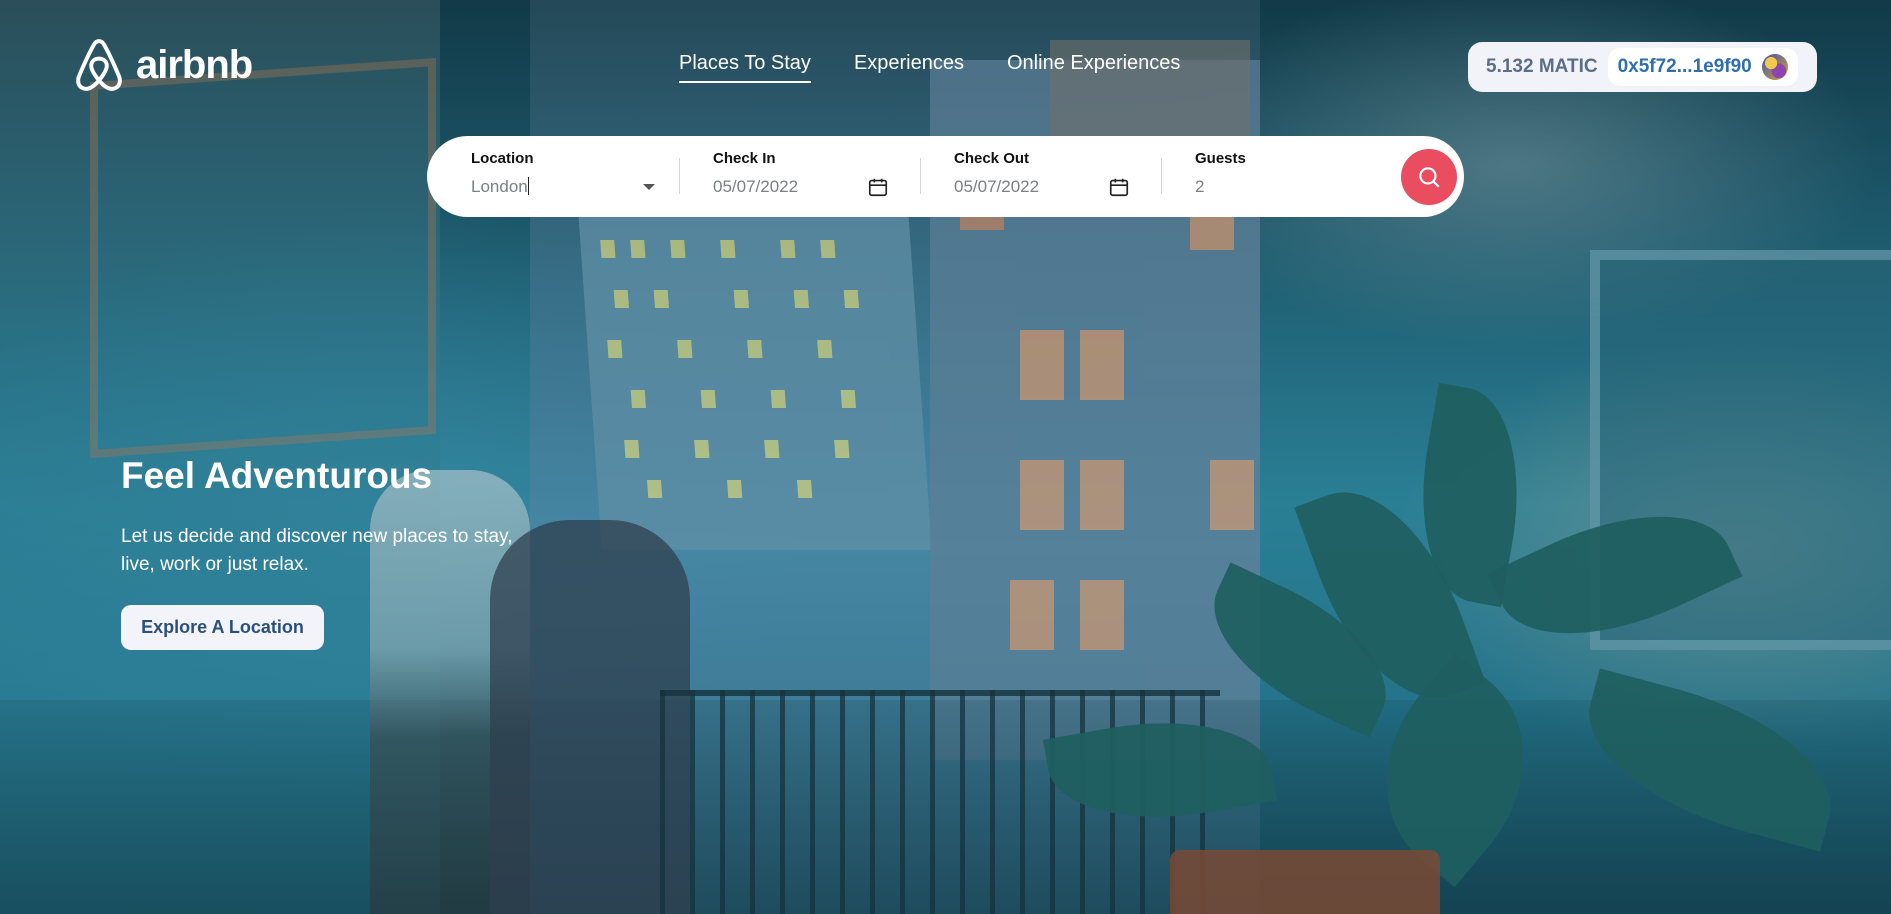 The width and height of the screenshot is (1891, 914). What do you see at coordinates (1305, 882) in the screenshot?
I see `illustration-pot` at bounding box center [1305, 882].